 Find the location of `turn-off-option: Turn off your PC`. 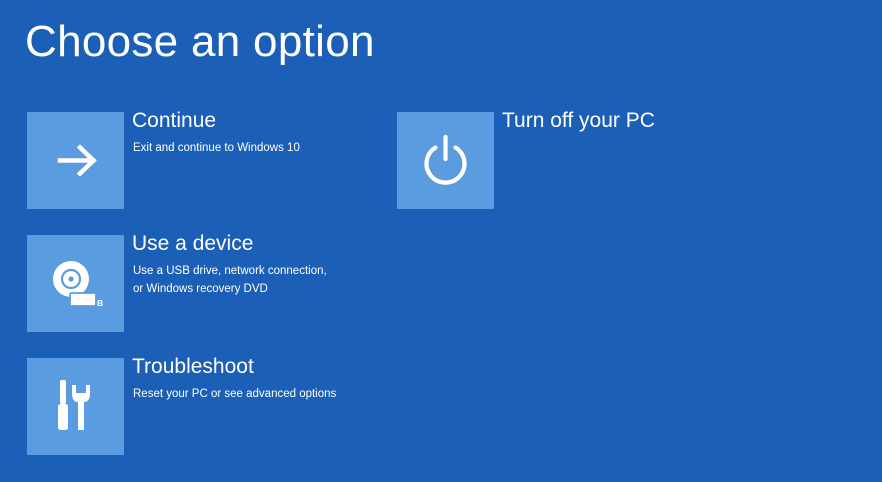

turn-off-option: Turn off your PC is located at coordinates (547, 159).